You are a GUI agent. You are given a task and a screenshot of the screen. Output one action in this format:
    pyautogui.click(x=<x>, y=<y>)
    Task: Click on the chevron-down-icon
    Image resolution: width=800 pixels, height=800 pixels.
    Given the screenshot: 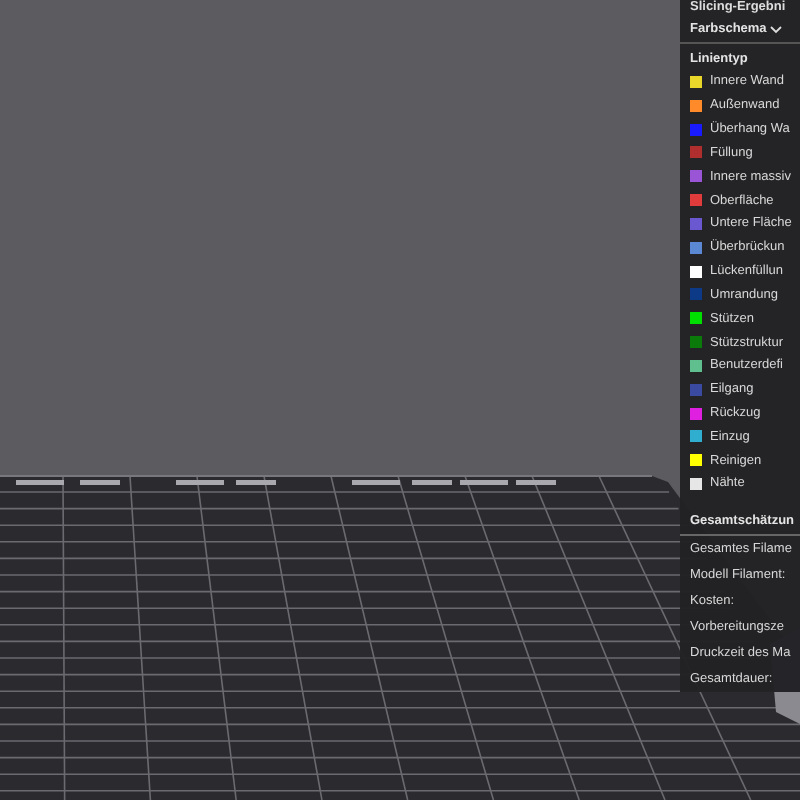 What is the action you would take?
    pyautogui.click(x=776, y=29)
    